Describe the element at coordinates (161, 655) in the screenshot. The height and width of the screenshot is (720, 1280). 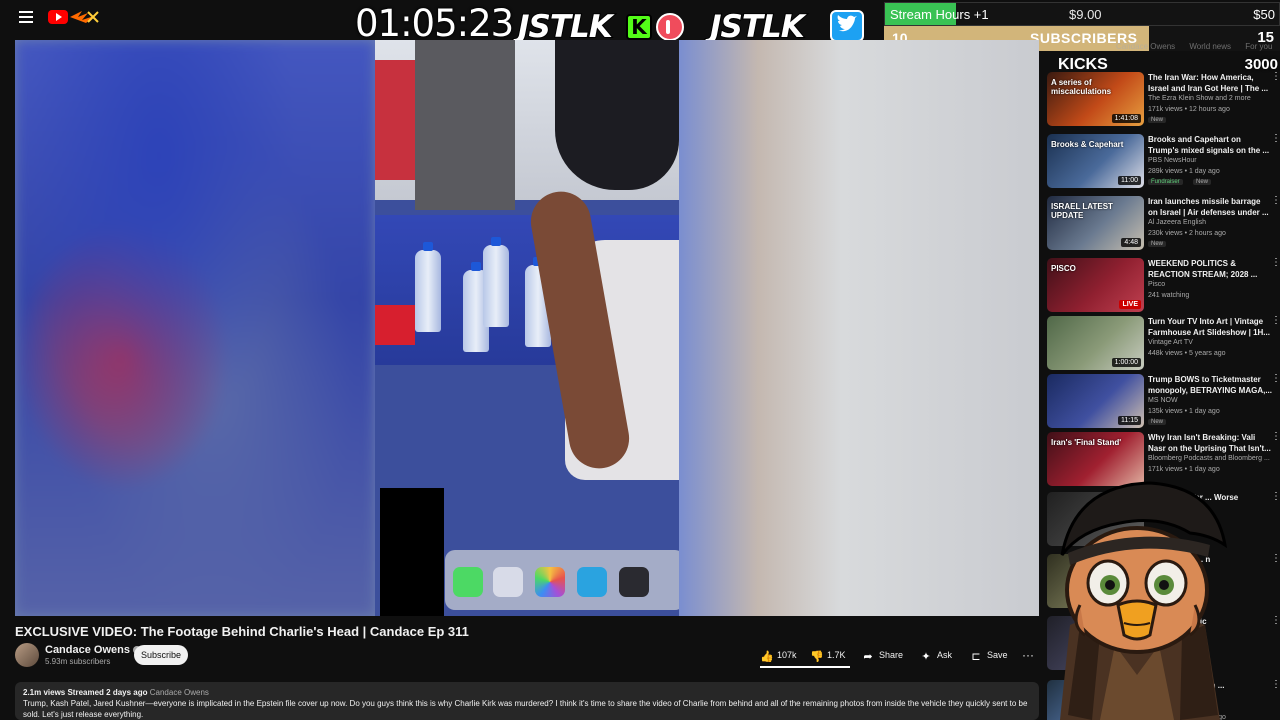
I see `subscribe-button: Subscribe` at that location.